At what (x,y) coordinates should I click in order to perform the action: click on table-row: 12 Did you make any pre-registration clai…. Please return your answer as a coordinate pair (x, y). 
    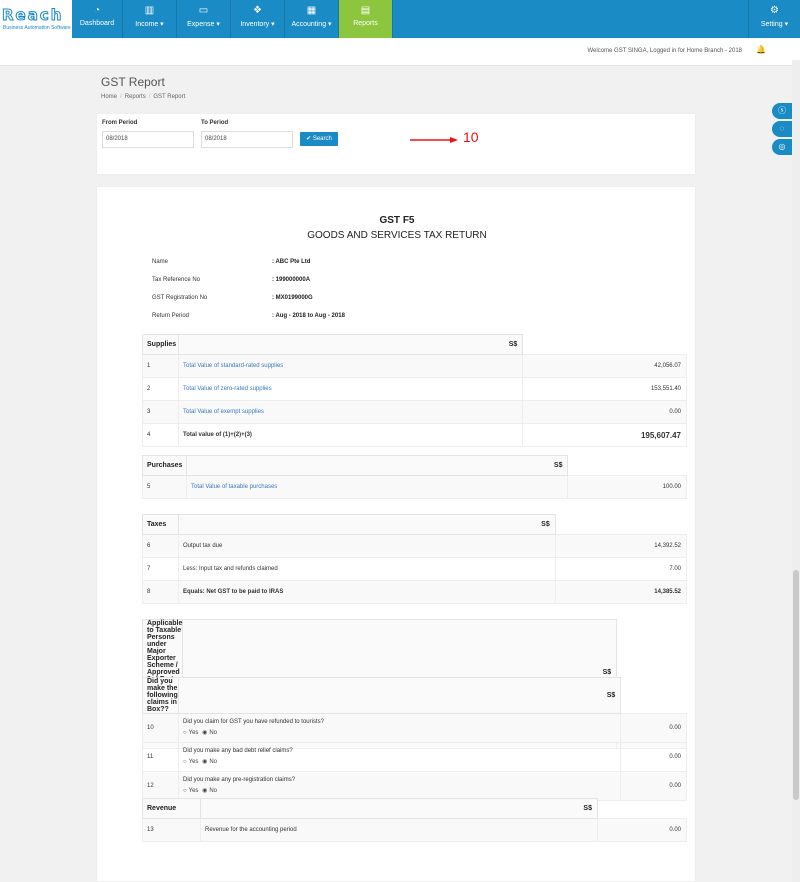
    Looking at the image, I should click on (414, 786).